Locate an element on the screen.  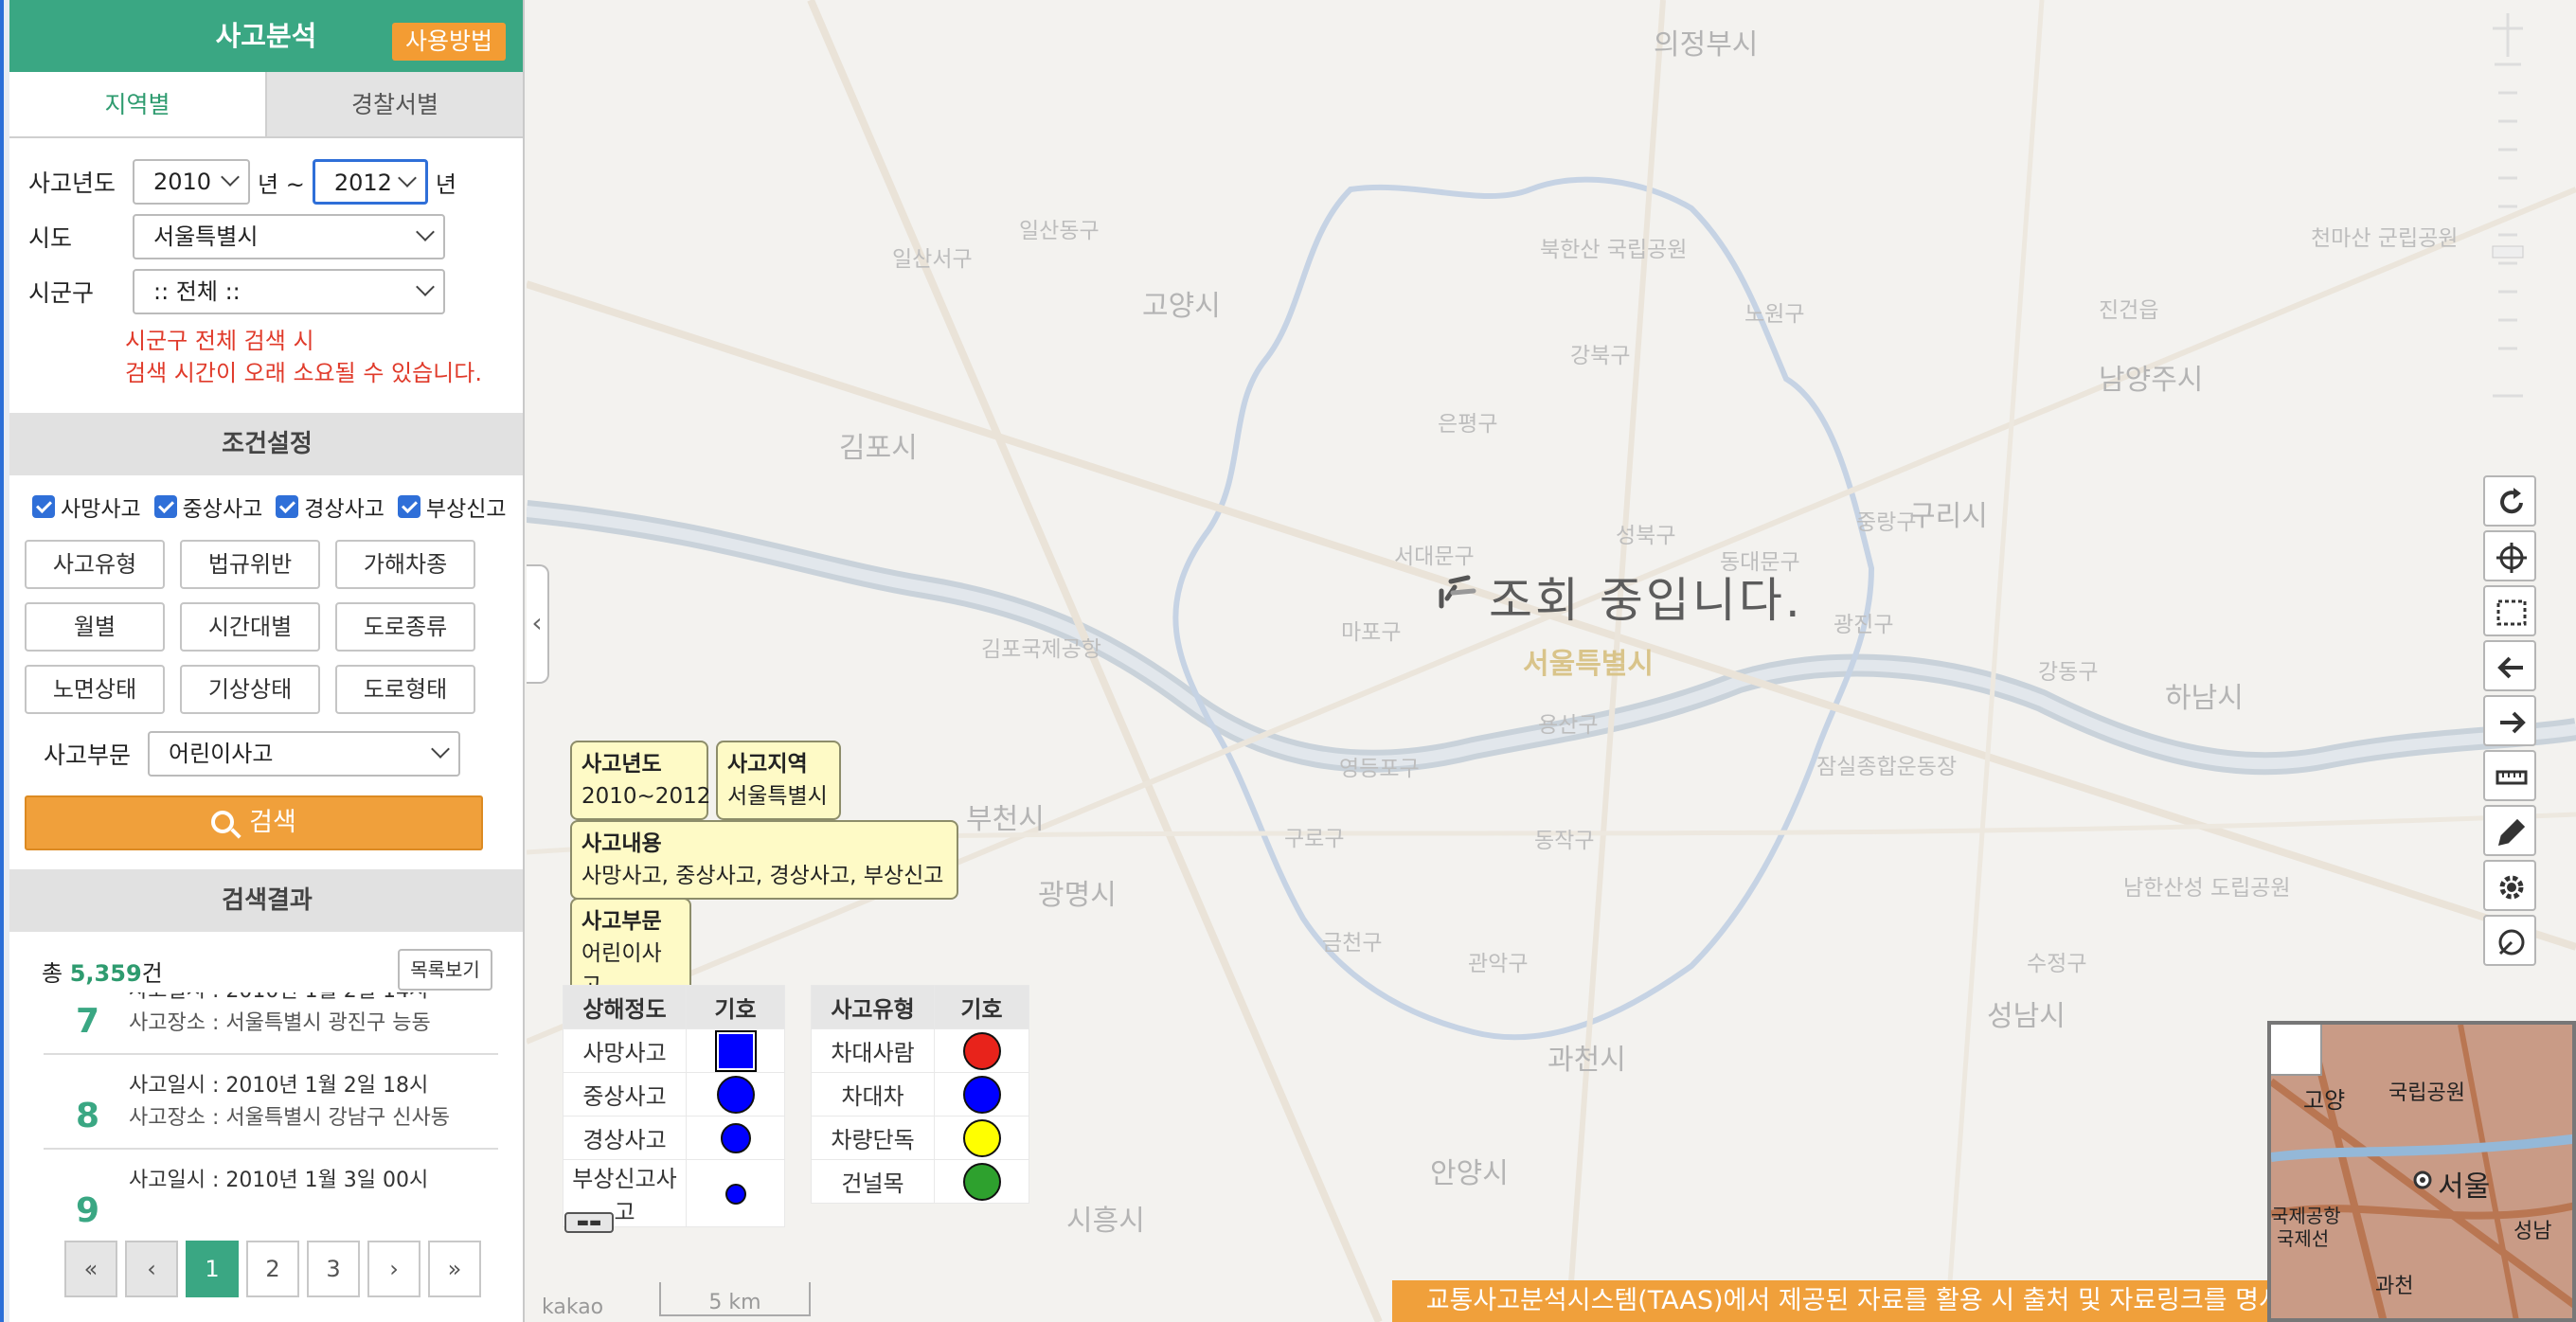
kakao-logo: kakao is located at coordinates (573, 1307).